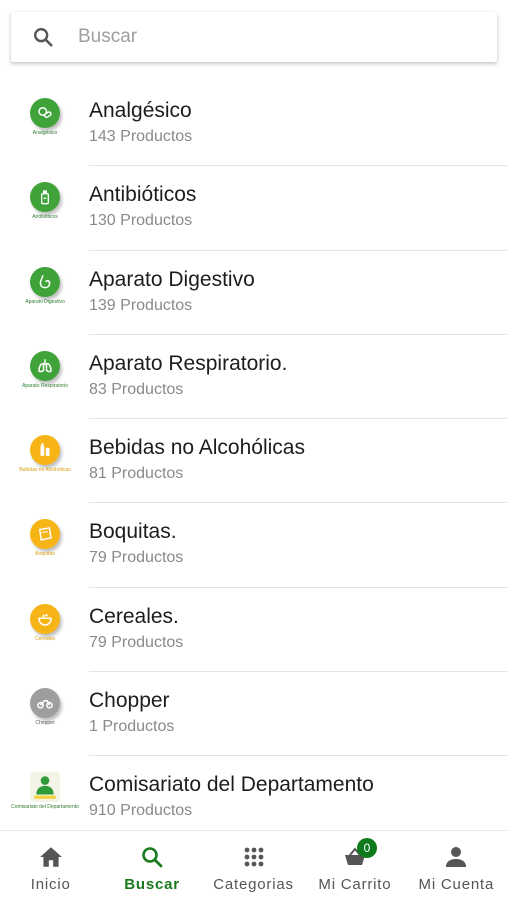 This screenshot has height=900, width=507. Describe the element at coordinates (136, 474) in the screenshot. I see `product-count: 81 Productos` at that location.